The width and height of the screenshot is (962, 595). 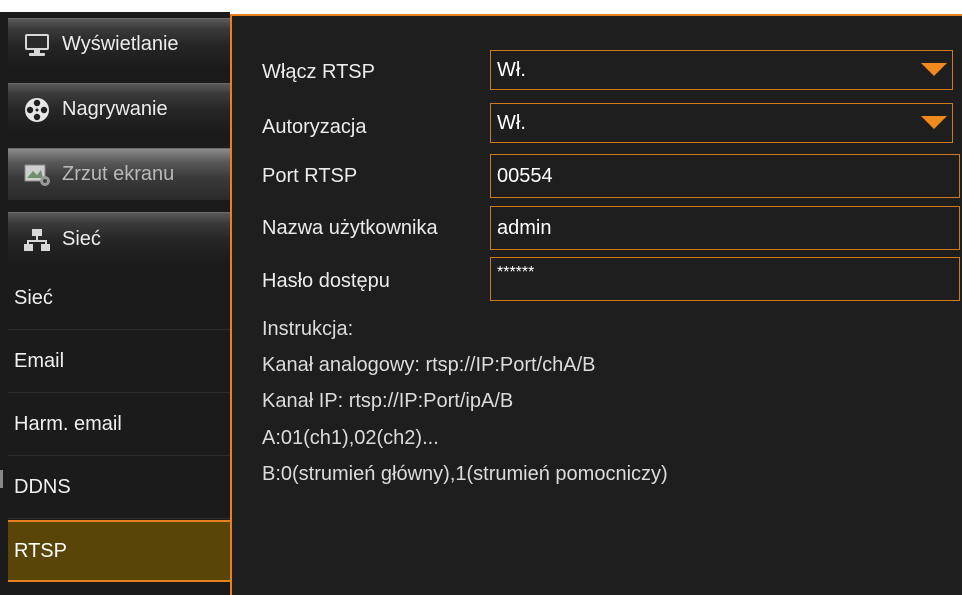 I want to click on menu-snapshot-label: Zrzut ekranu, so click(x=118, y=174).